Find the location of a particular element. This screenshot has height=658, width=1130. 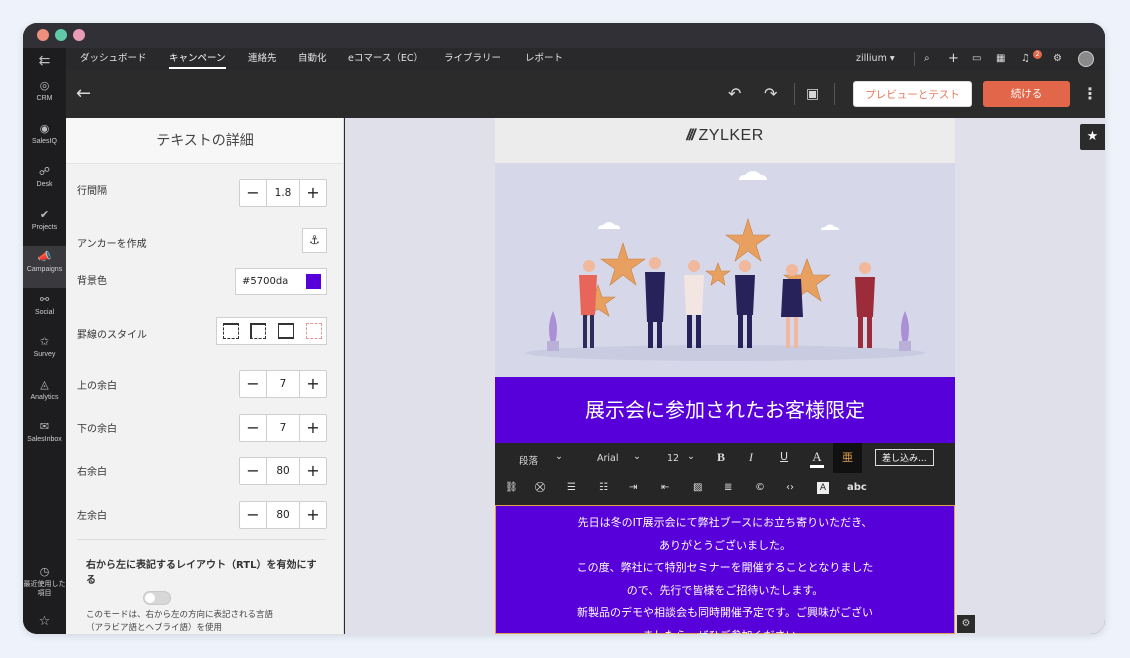

sidebar-item-salesiq: ◉ SalesIQ is located at coordinates (44, 140).